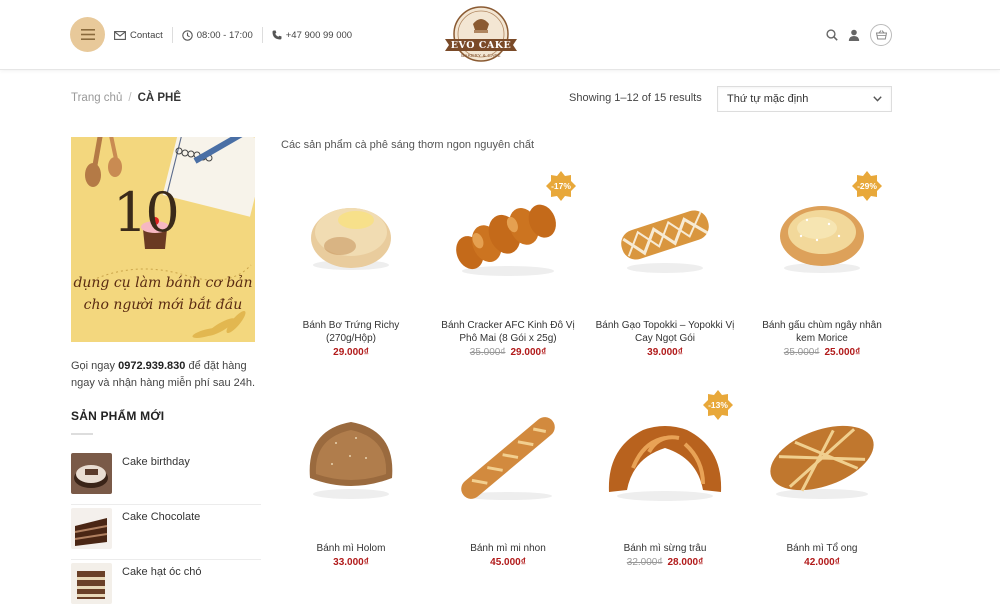 Image resolution: width=1000 pixels, height=608 pixels. I want to click on badge-text: -17%, so click(561, 186).